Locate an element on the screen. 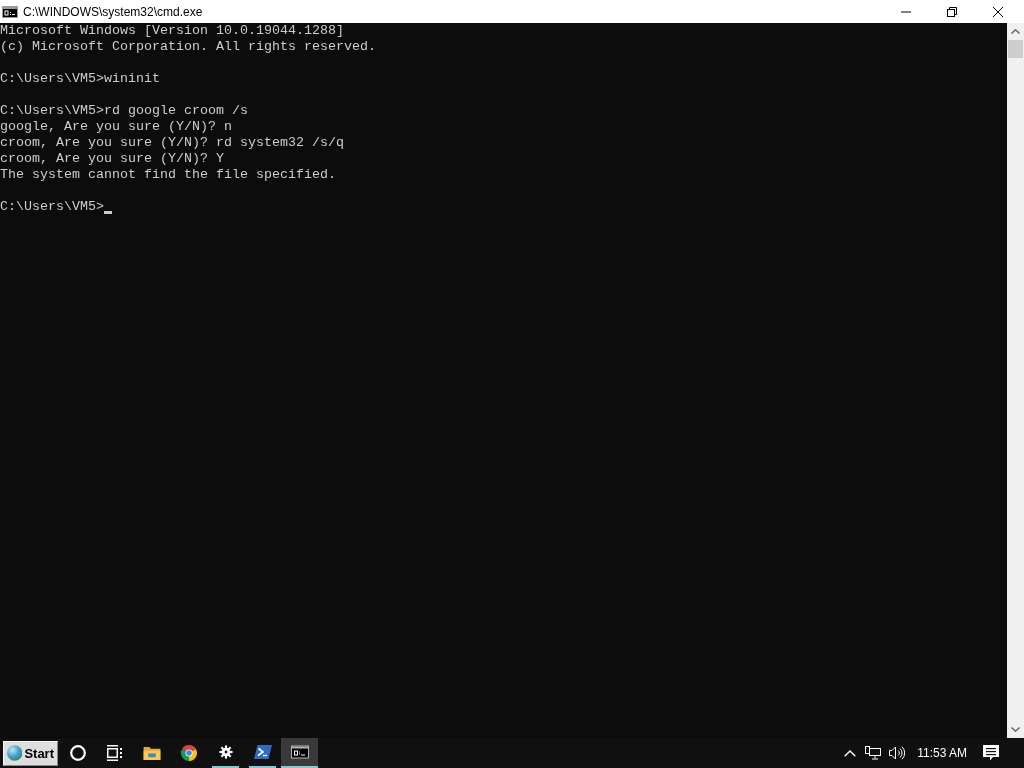 The width and height of the screenshot is (1024, 768). prompt-tile-icon is located at coordinates (262, 752).